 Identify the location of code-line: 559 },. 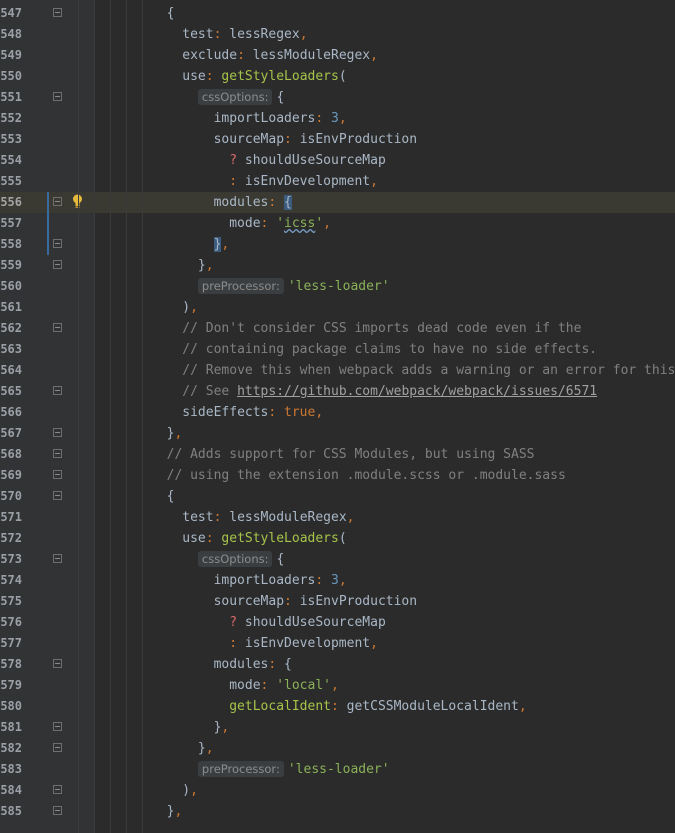
(337, 265).